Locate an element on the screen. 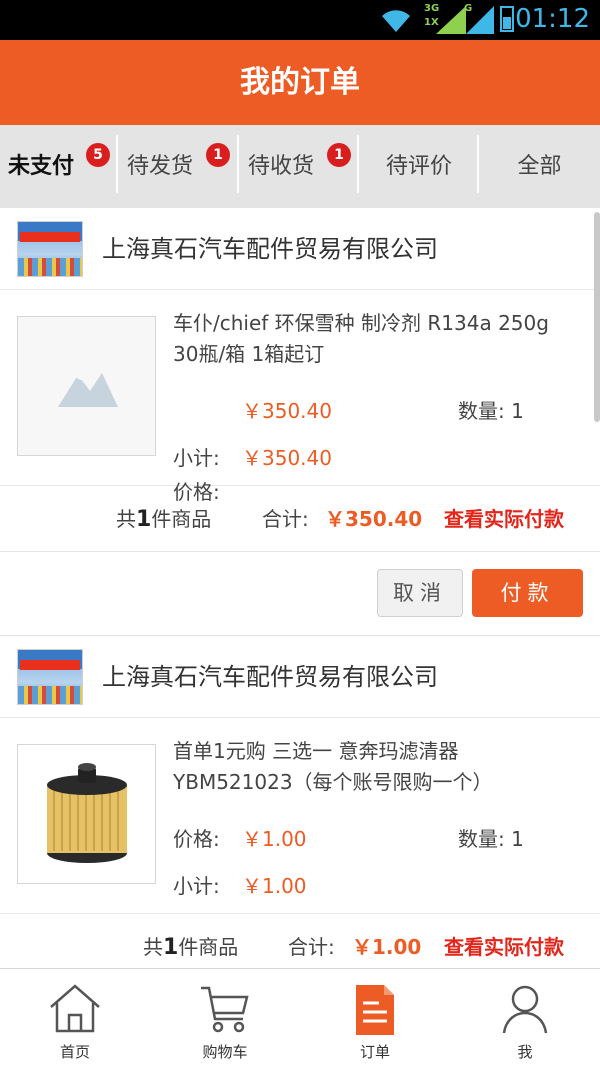 Image resolution: width=600 pixels, height=1067 pixels. tab-label: 待收货 is located at coordinates (281, 166).